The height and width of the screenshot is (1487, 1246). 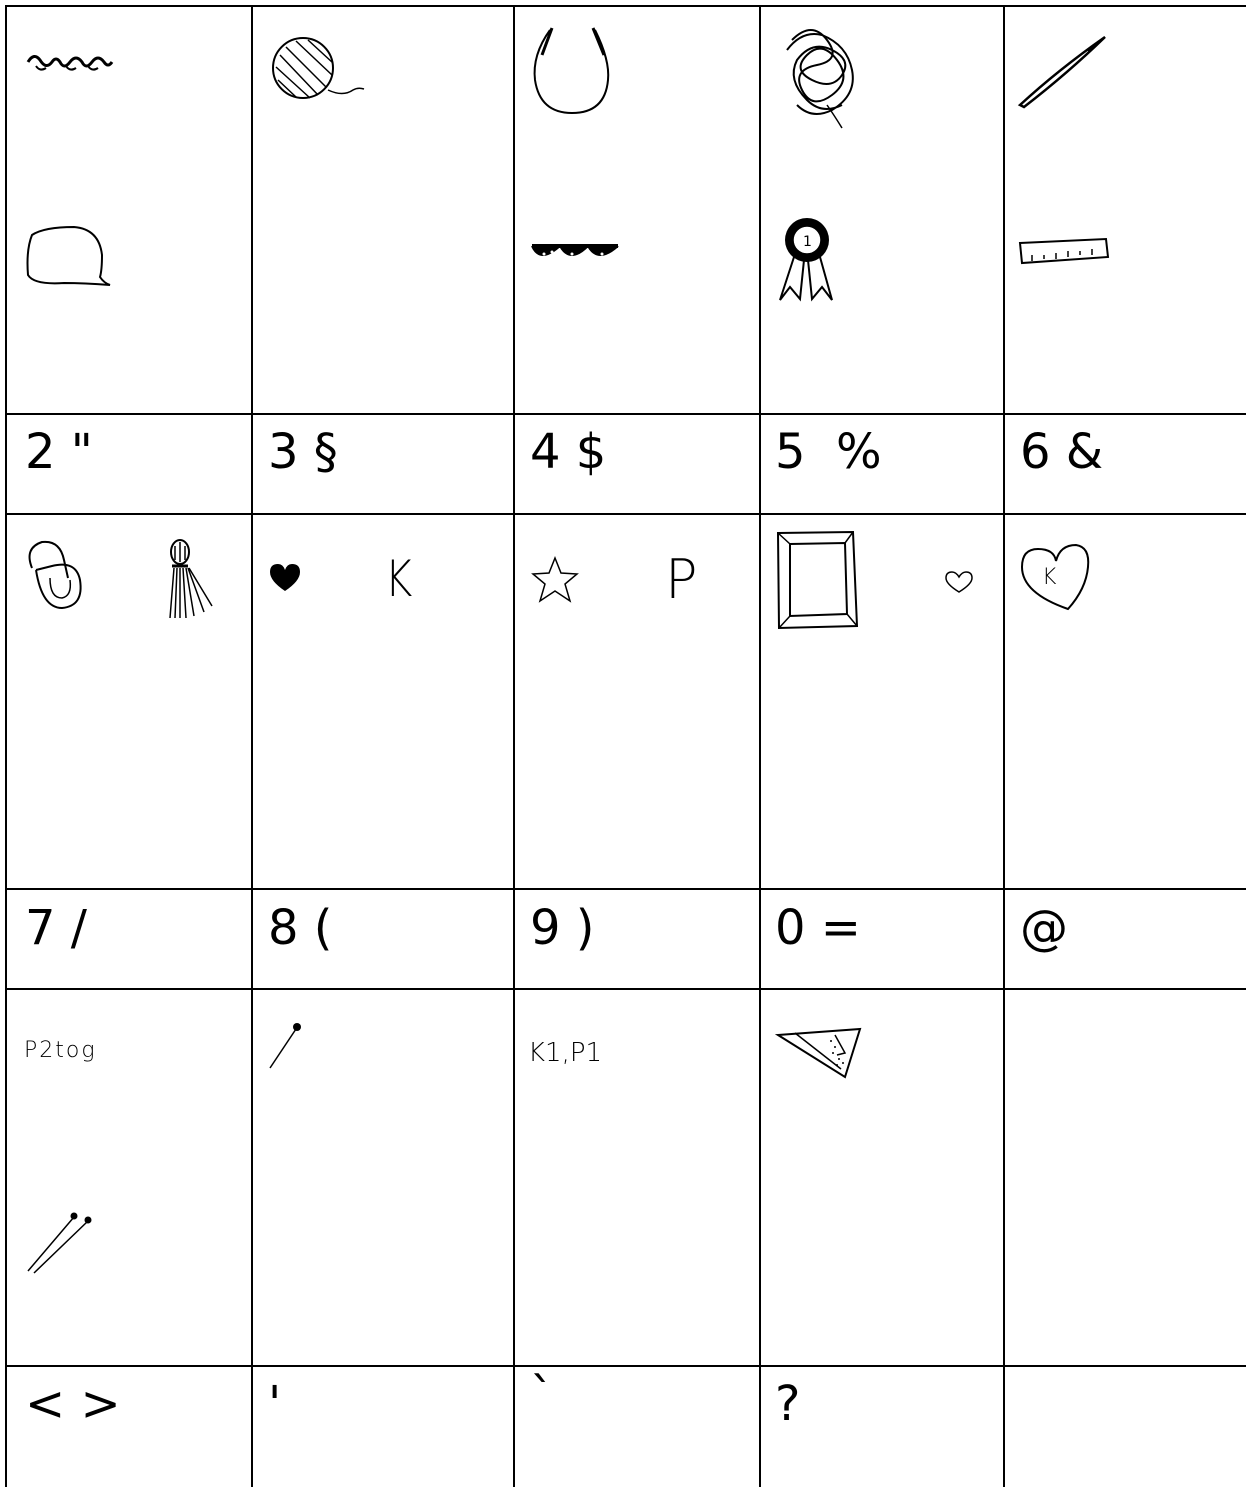 What do you see at coordinates (819, 75) in the screenshot?
I see `tangled-yarn-icon` at bounding box center [819, 75].